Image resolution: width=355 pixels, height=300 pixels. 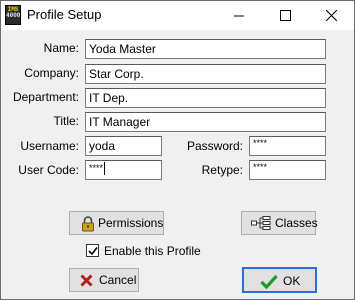 I want to click on usercode-field: ****, so click(x=123, y=170).